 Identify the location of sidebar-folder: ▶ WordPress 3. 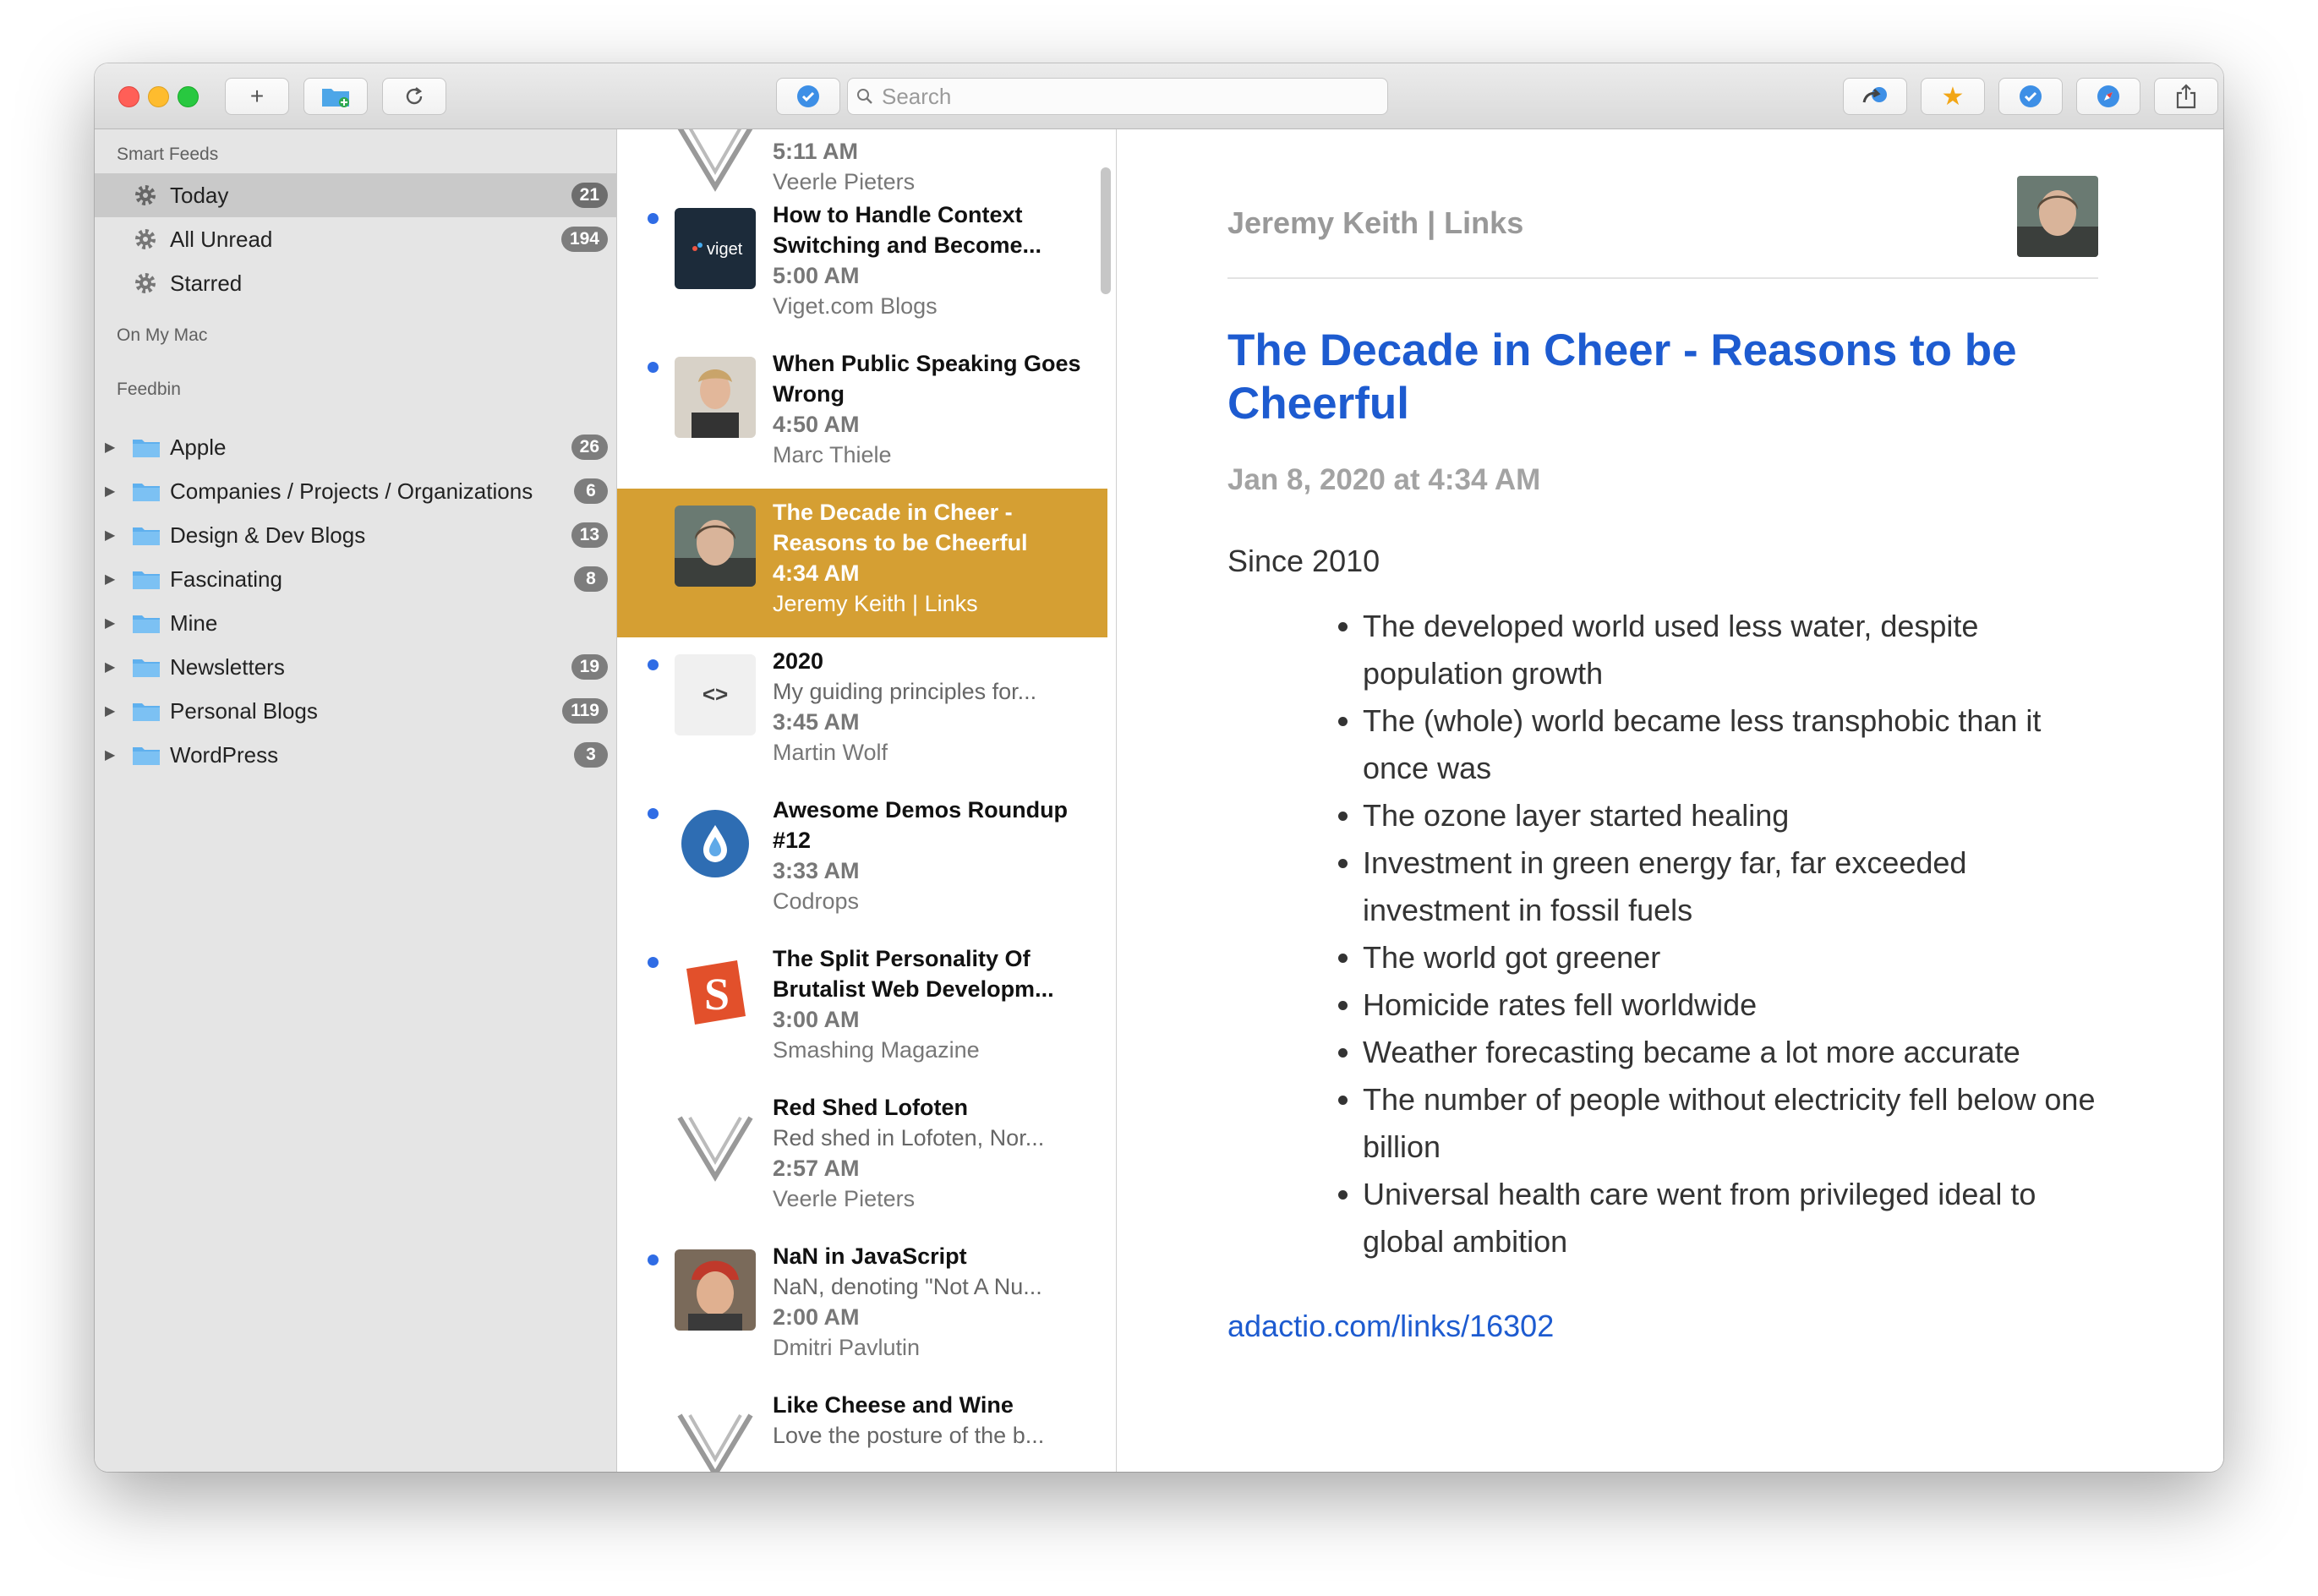
(355, 755).